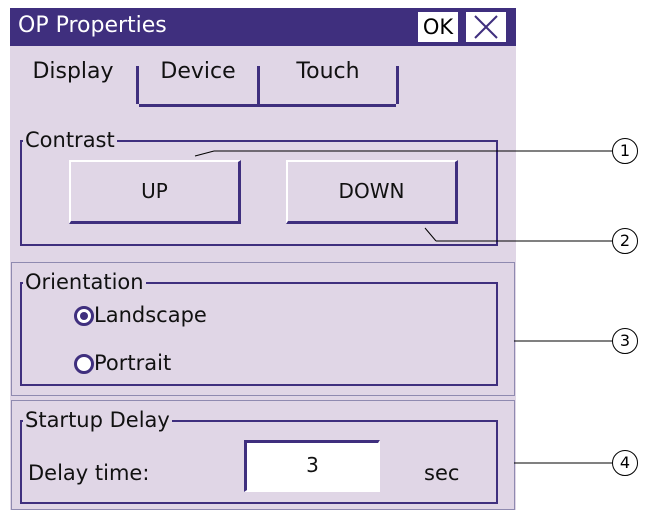  Describe the element at coordinates (625, 463) in the screenshot. I see `callout-4: 4` at that location.